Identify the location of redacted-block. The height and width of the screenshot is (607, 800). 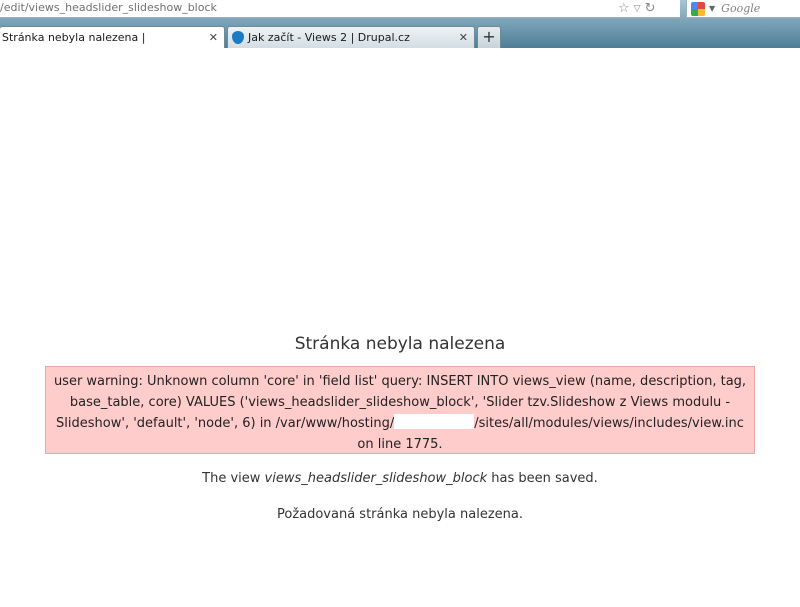
(434, 421).